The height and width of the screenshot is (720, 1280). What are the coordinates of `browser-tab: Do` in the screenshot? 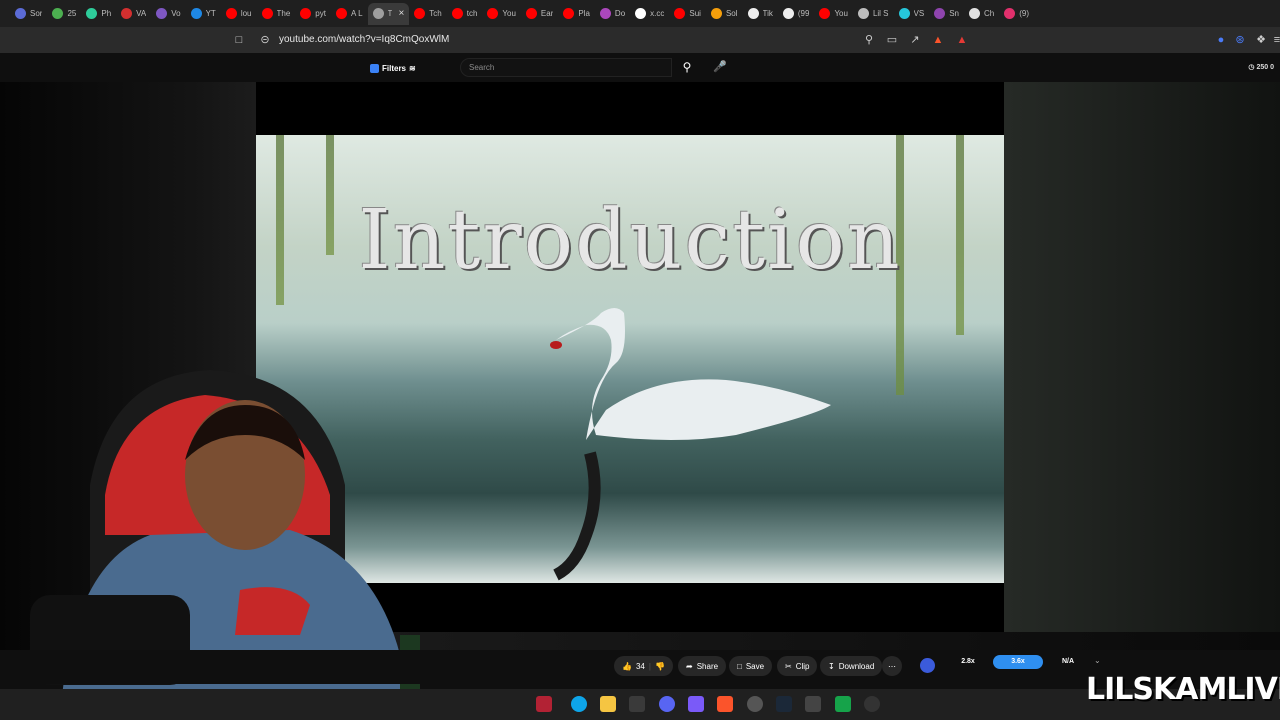 It's located at (612, 14).